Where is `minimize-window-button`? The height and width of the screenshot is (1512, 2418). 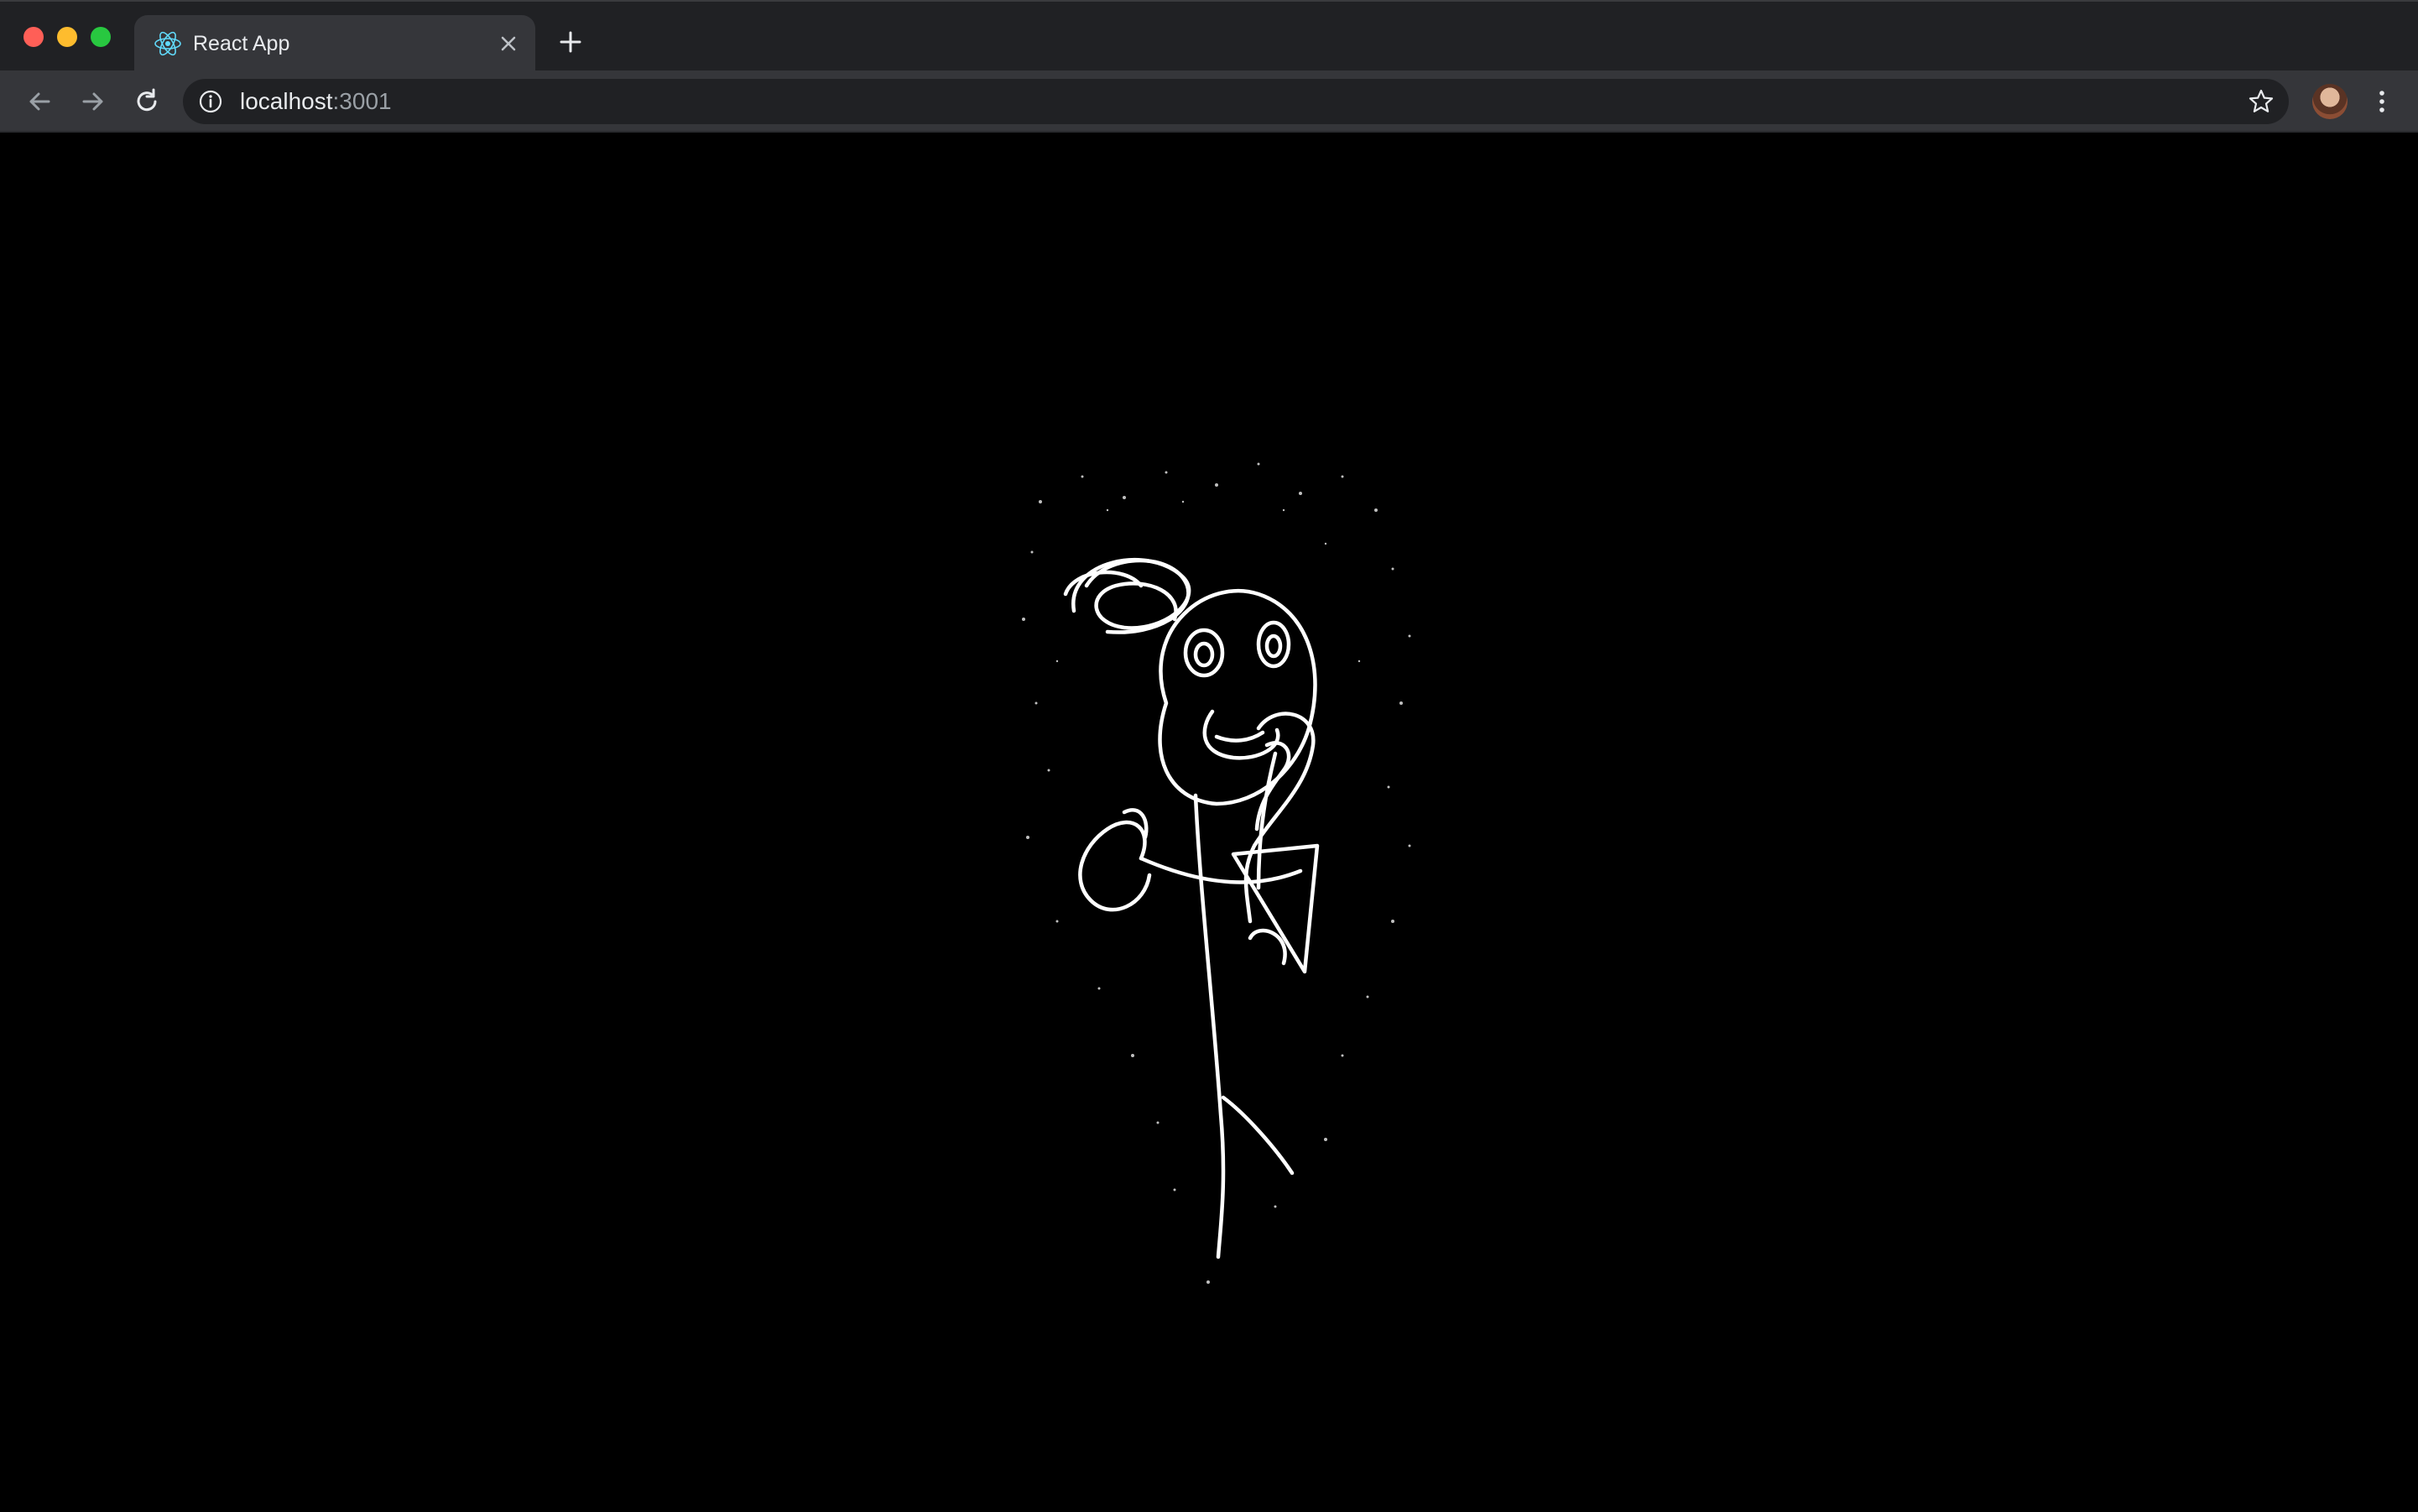 minimize-window-button is located at coordinates (67, 37).